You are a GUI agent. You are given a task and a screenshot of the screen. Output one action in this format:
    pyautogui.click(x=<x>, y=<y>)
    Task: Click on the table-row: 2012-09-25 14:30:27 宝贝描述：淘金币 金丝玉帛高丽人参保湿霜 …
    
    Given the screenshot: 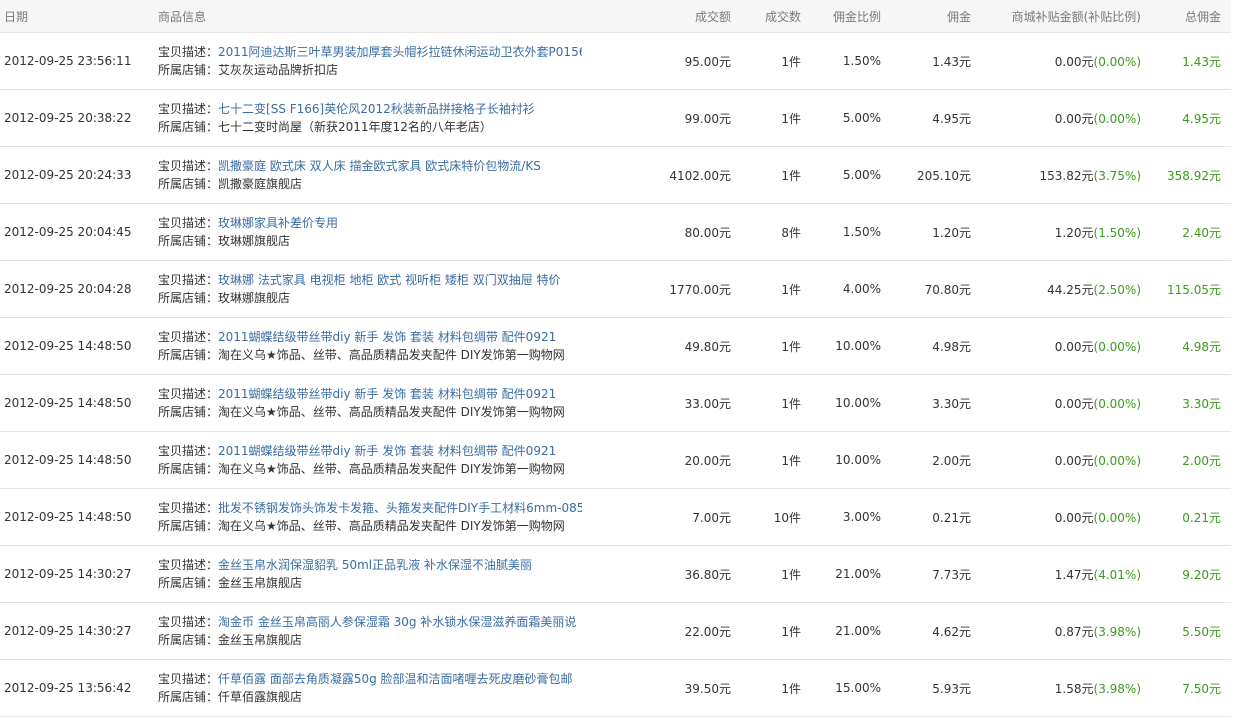 What is the action you would take?
    pyautogui.click(x=615, y=631)
    